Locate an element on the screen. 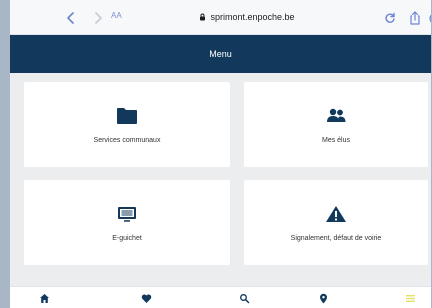  share-icon is located at coordinates (415, 18).